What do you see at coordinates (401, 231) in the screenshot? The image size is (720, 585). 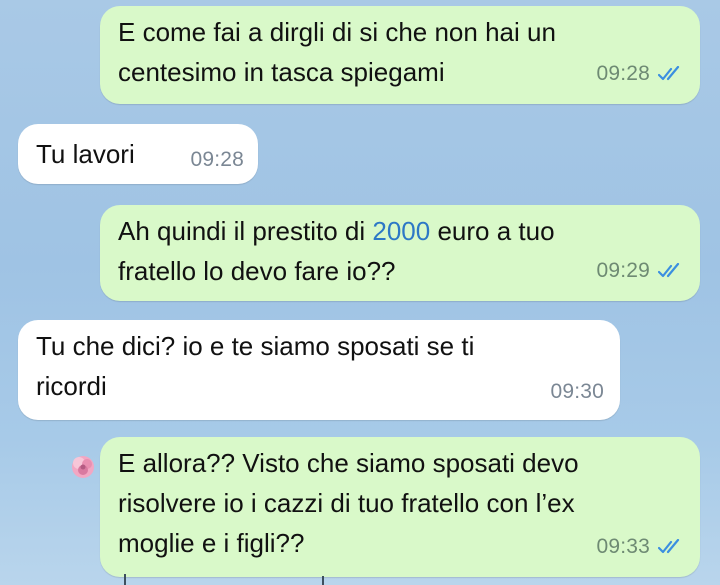 I see `detected-number-link: 2000` at bounding box center [401, 231].